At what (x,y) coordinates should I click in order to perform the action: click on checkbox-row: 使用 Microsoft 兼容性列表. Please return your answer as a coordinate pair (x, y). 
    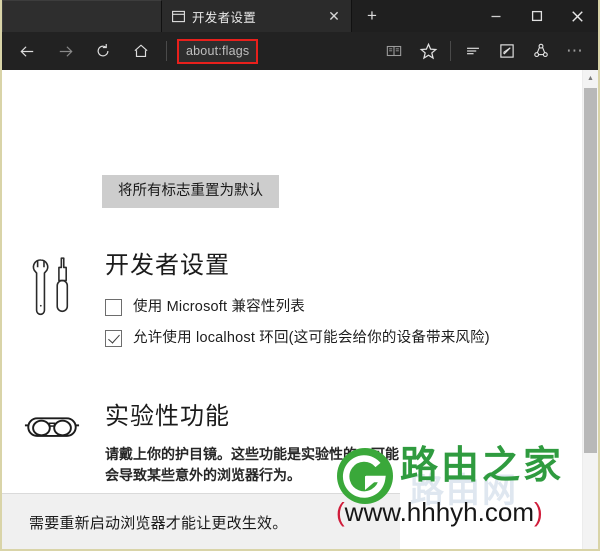
    Looking at the image, I should click on (323, 307).